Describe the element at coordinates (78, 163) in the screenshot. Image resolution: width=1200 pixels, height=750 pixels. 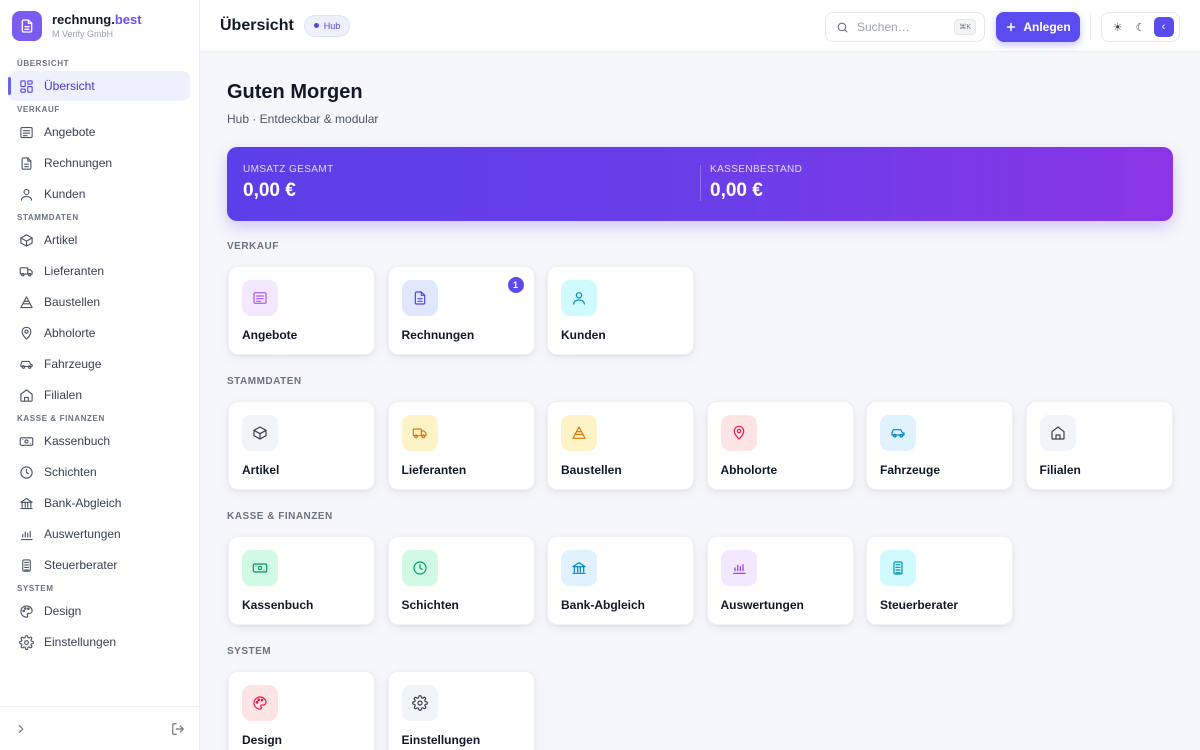
I see `sidebar-item-label: Rechnungen` at that location.